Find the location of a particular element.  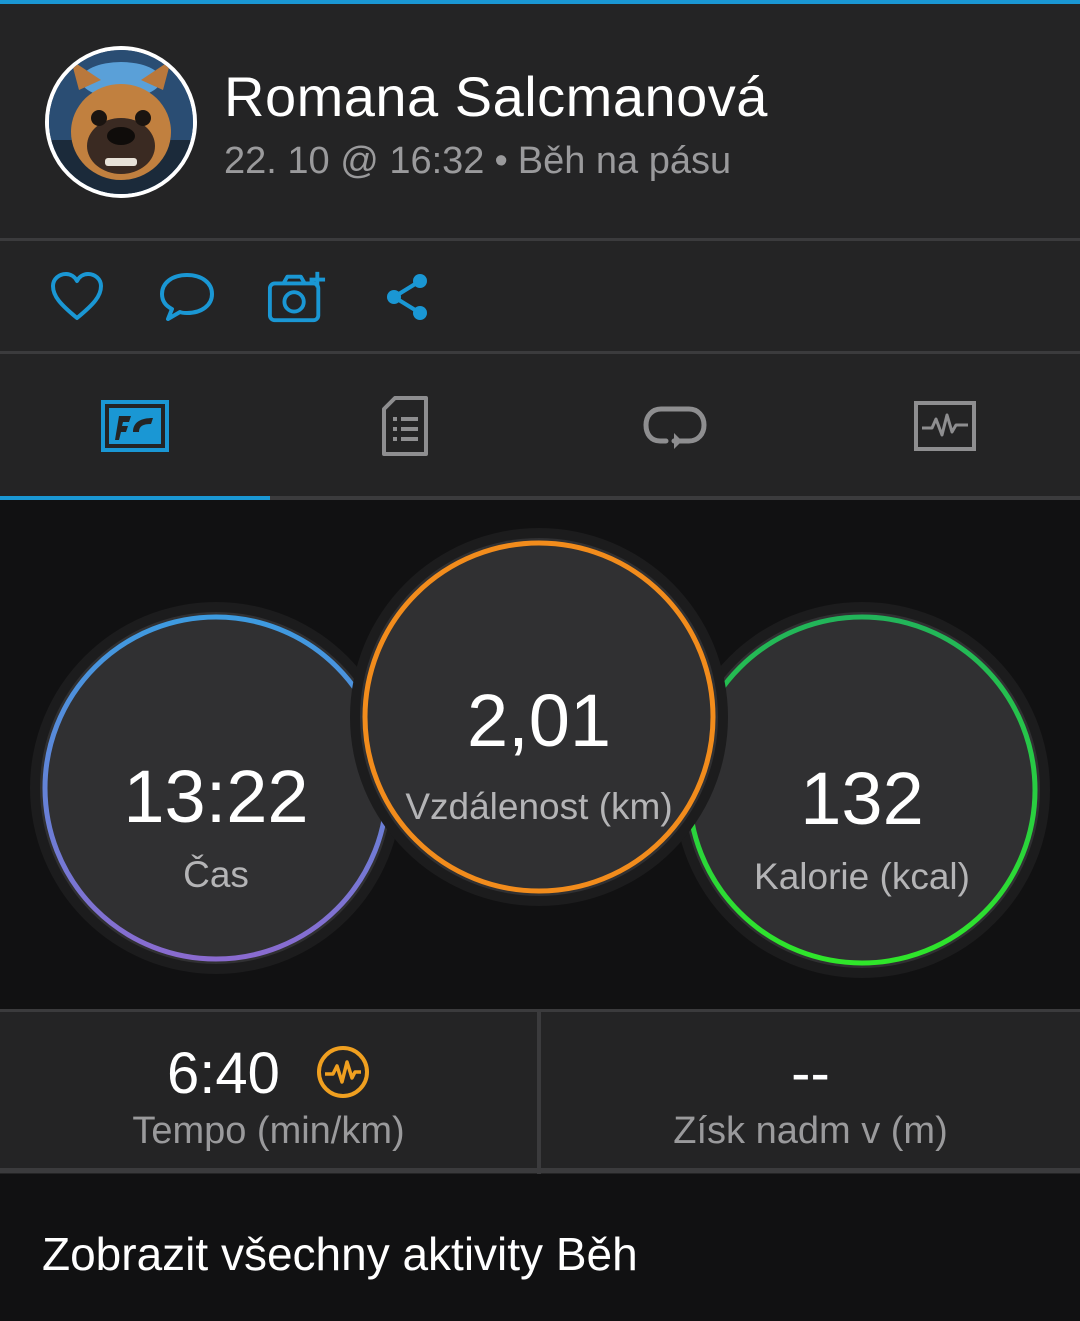

pace-value: 6:40 is located at coordinates (223, 1073).